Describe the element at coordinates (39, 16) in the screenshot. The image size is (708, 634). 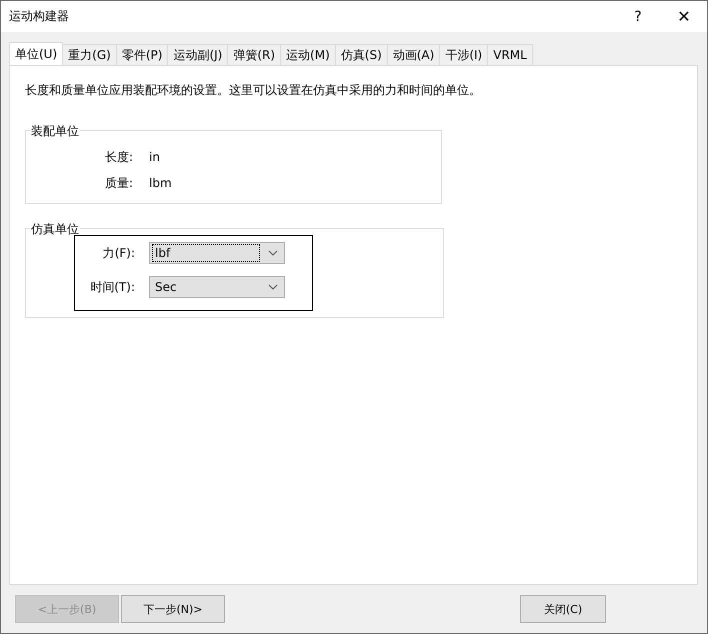
I see `window-title: 运动构建器` at that location.